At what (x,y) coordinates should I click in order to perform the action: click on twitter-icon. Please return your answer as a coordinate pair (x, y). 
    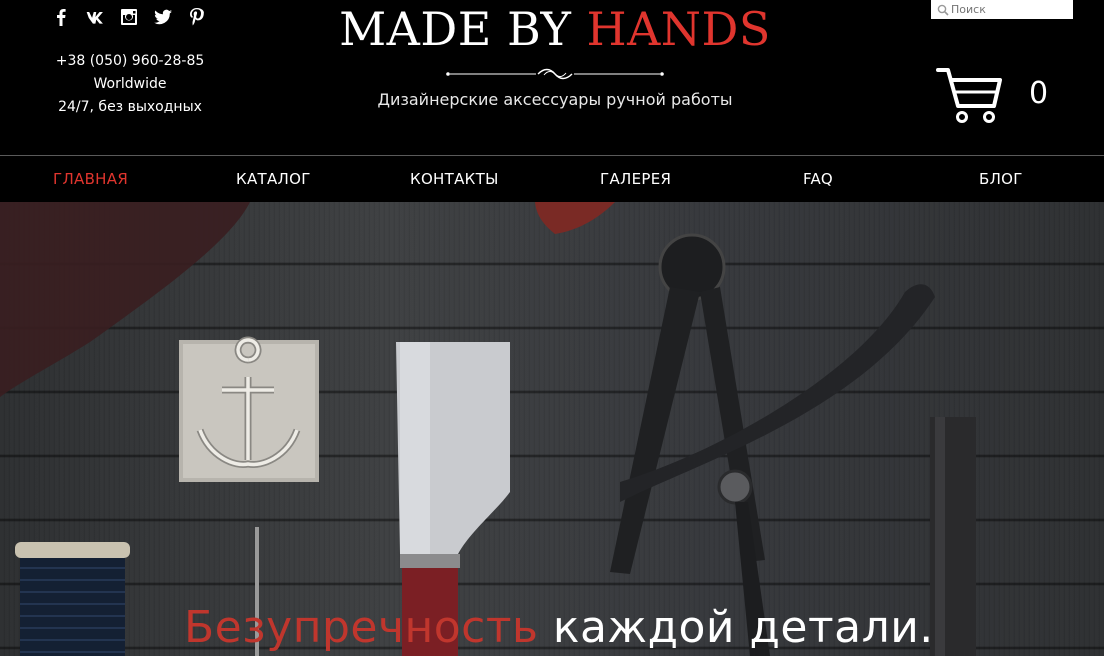
    Looking at the image, I should click on (163, 17).